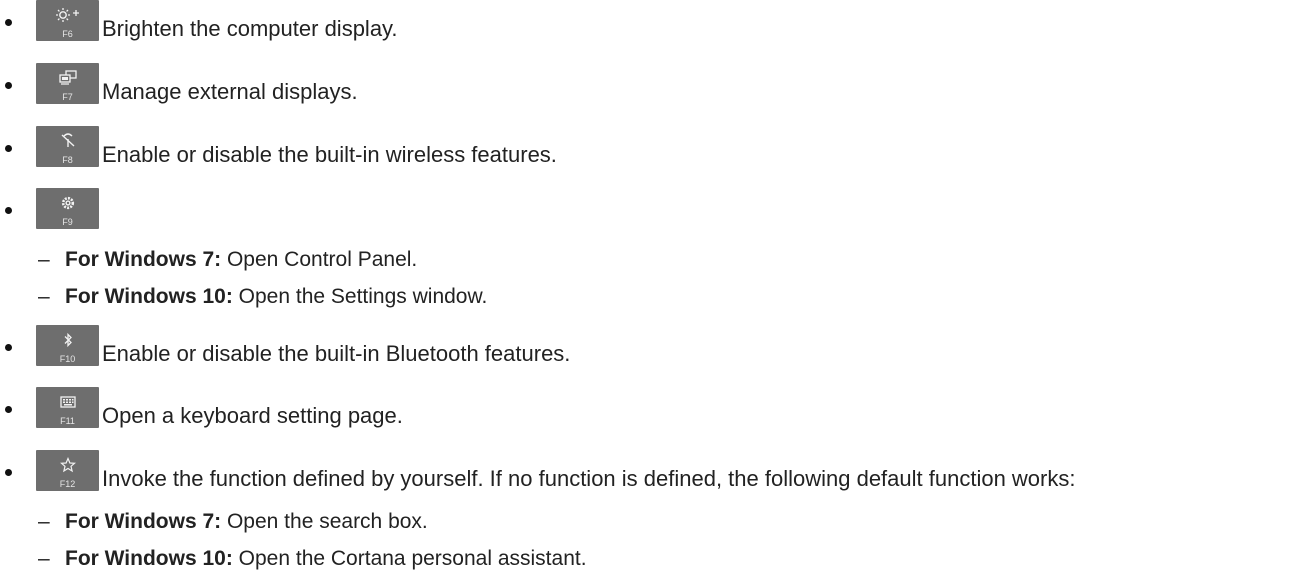  Describe the element at coordinates (646, 84) in the screenshot. I see `list-item-f7: F7 Manage external displays.` at that location.